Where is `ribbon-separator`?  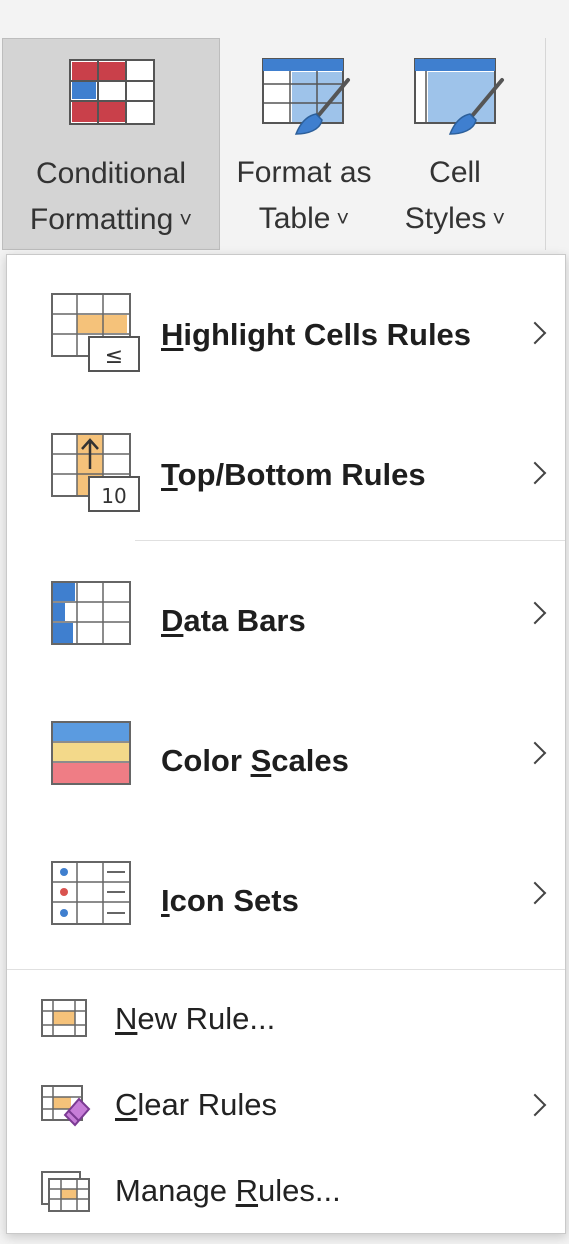 ribbon-separator is located at coordinates (545, 144).